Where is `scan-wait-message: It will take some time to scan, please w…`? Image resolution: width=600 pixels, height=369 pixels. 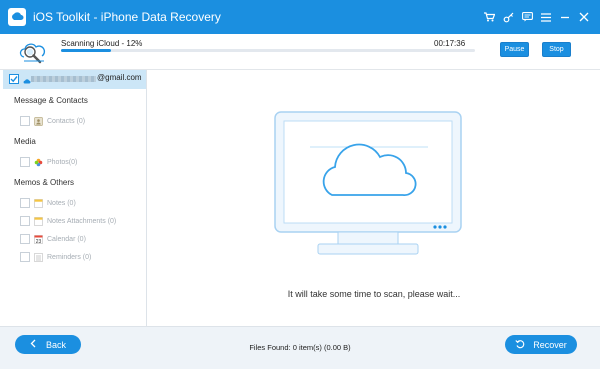 scan-wait-message: It will take some time to scan, please w… is located at coordinates (374, 294).